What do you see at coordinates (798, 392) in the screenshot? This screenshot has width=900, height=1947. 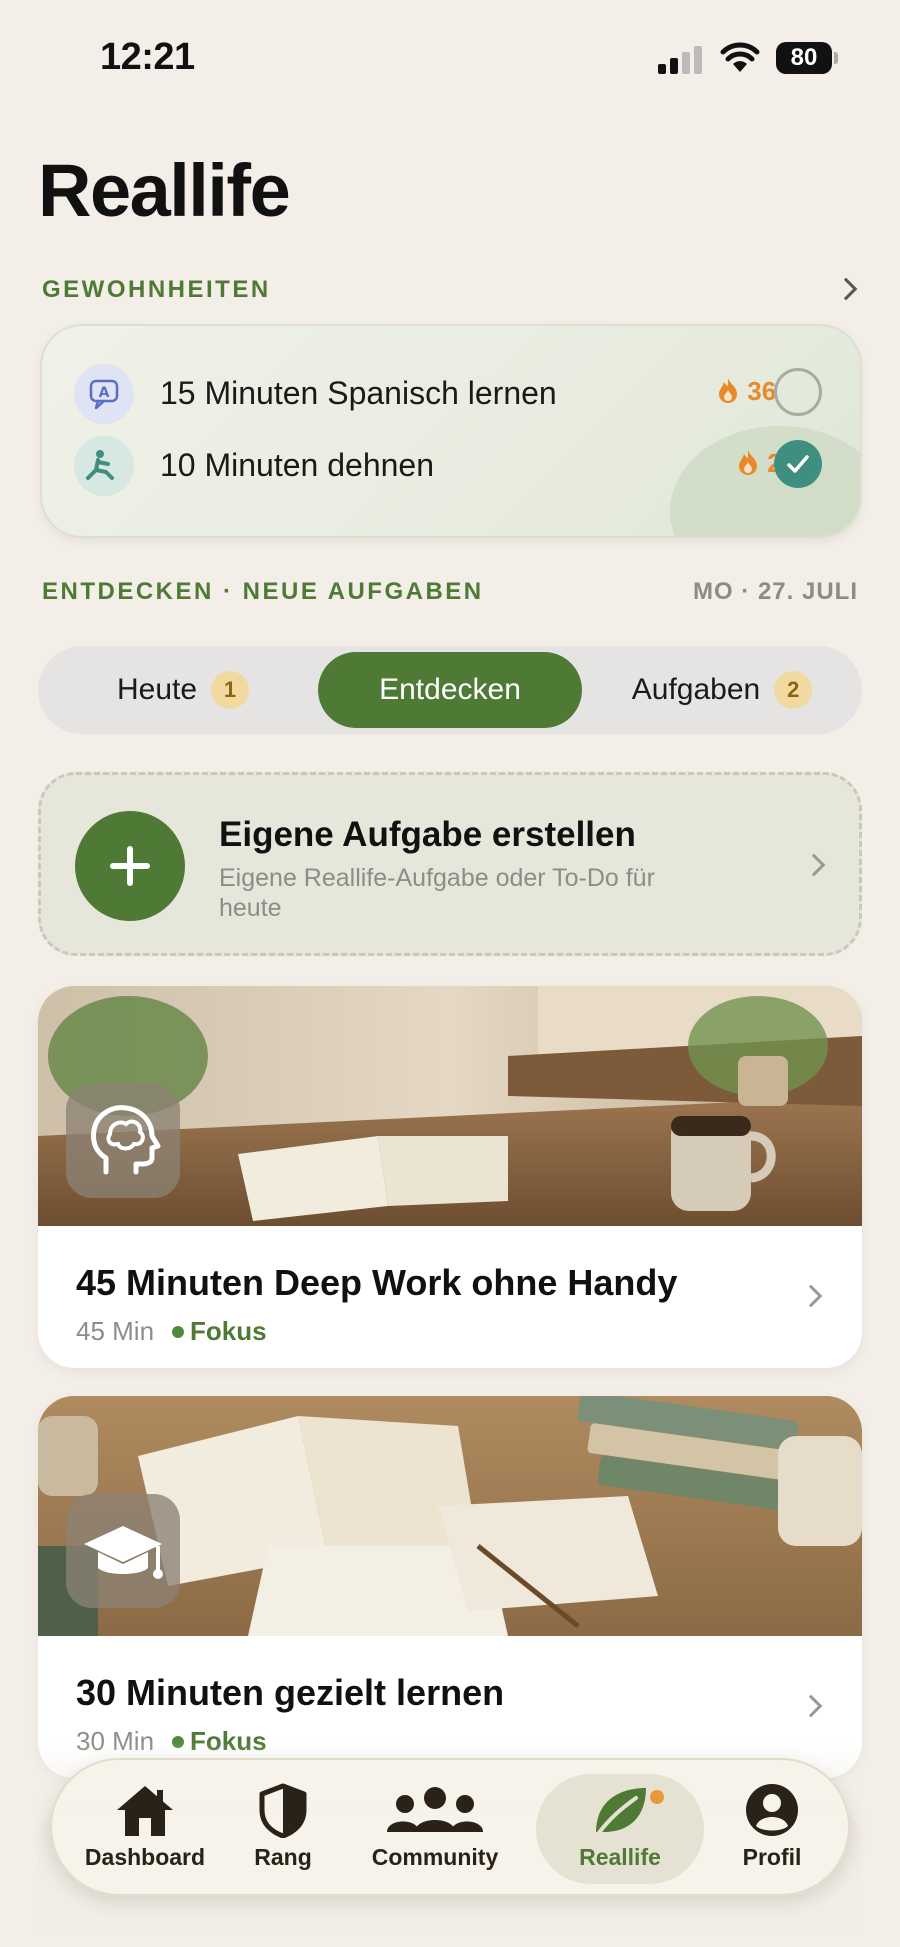 I see `habit-checkbox` at bounding box center [798, 392].